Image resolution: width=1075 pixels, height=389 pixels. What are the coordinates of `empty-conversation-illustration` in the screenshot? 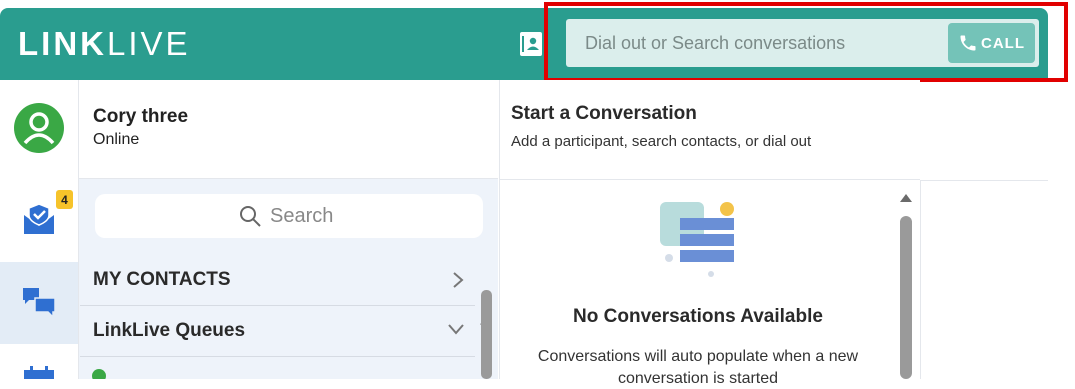 It's located at (697, 239).